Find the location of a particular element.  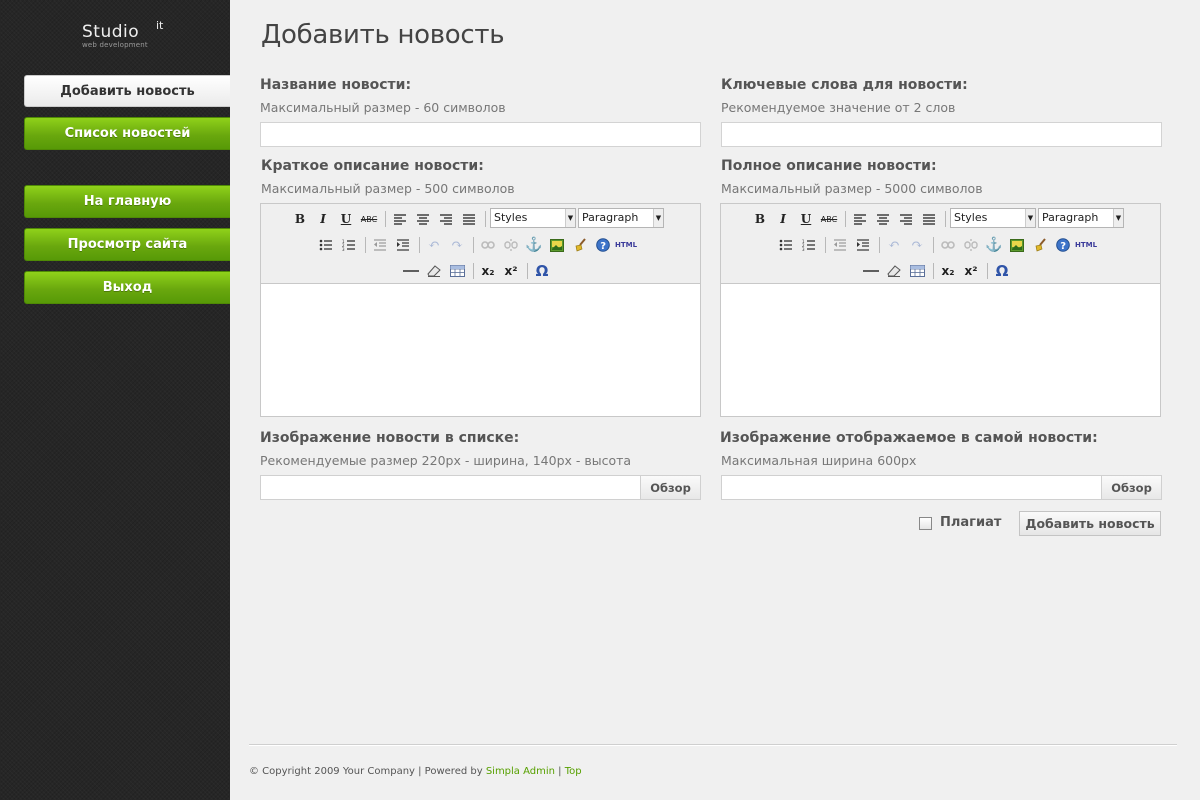

image-full-hint: Максимальная ширина 600px is located at coordinates (819, 460).